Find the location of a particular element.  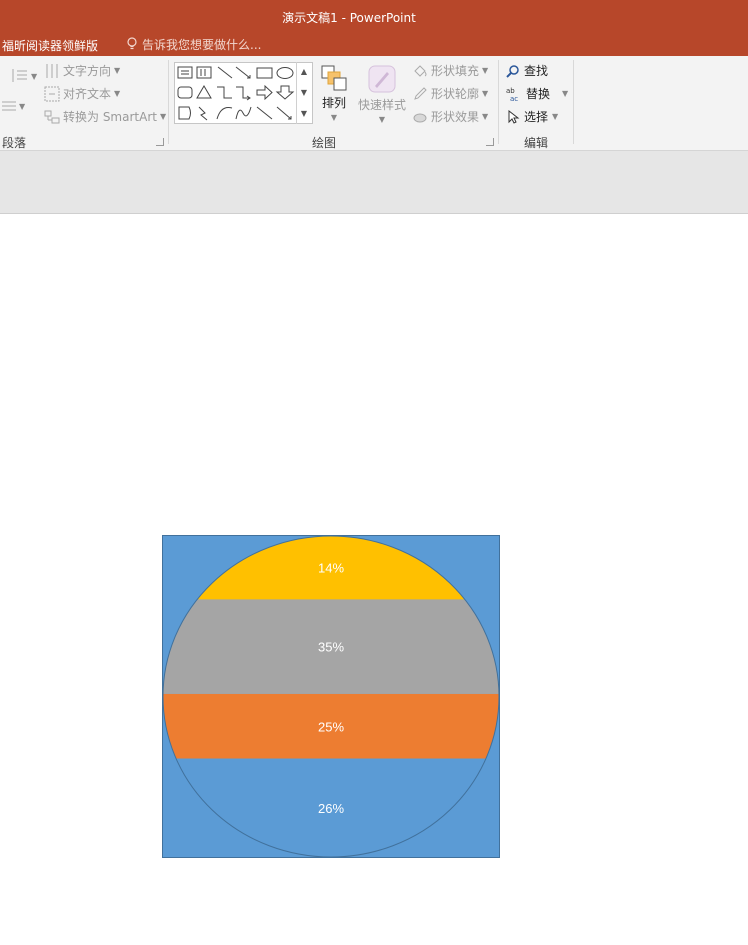

title-bar: 演示文稿1 - PowerPoint is located at coordinates (374, 16).